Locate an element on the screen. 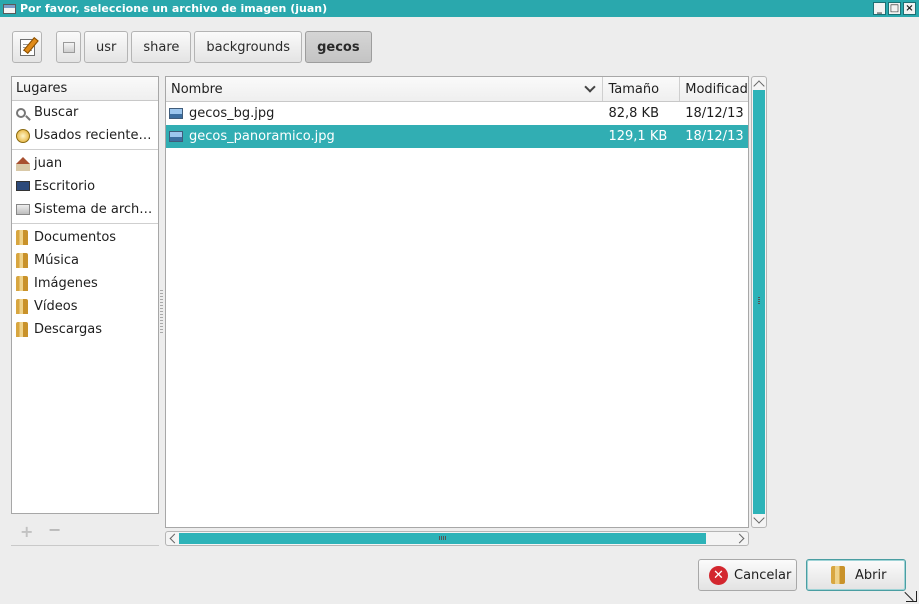 The height and width of the screenshot is (604, 919). file-row-selected: gecos_panoramico.jpg 129,1 KB 18/12/13 is located at coordinates (457, 136).